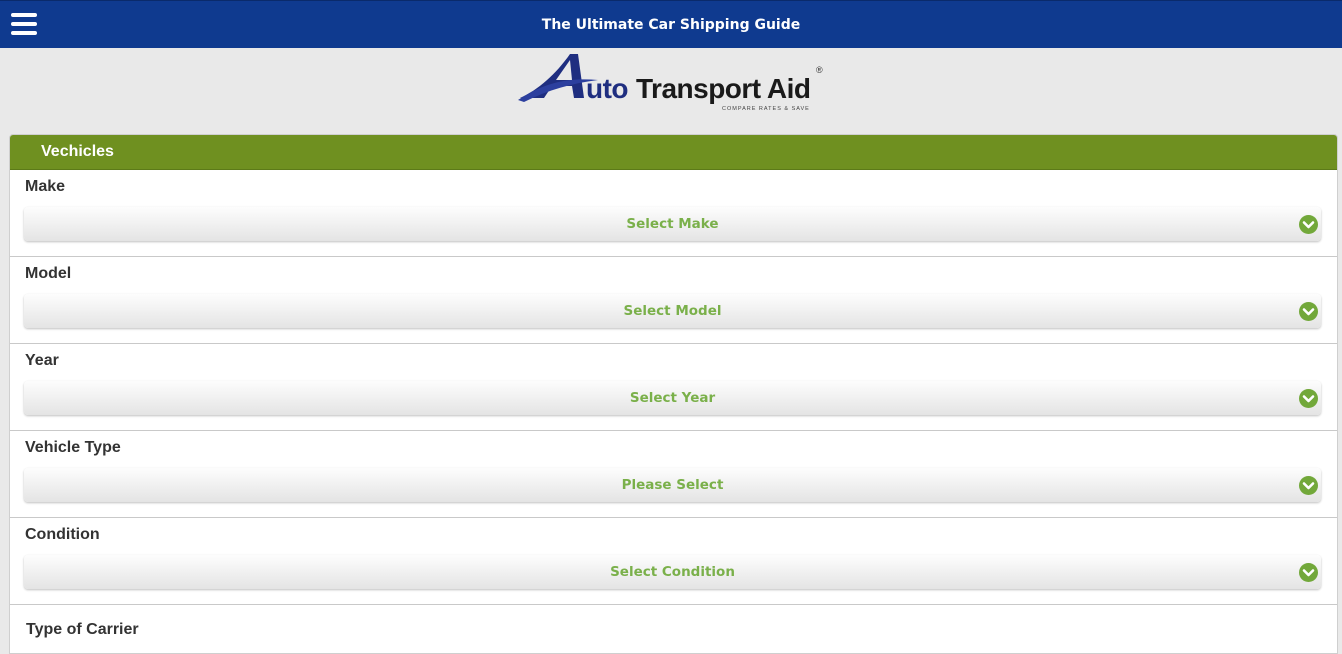  I want to click on logo-word-uto: uto, so click(607, 88).